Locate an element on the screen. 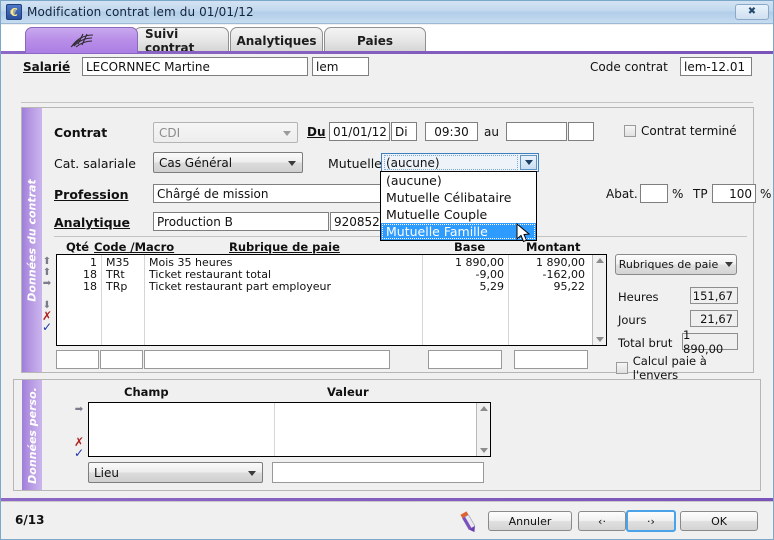  perso-grid is located at coordinates (289, 429).